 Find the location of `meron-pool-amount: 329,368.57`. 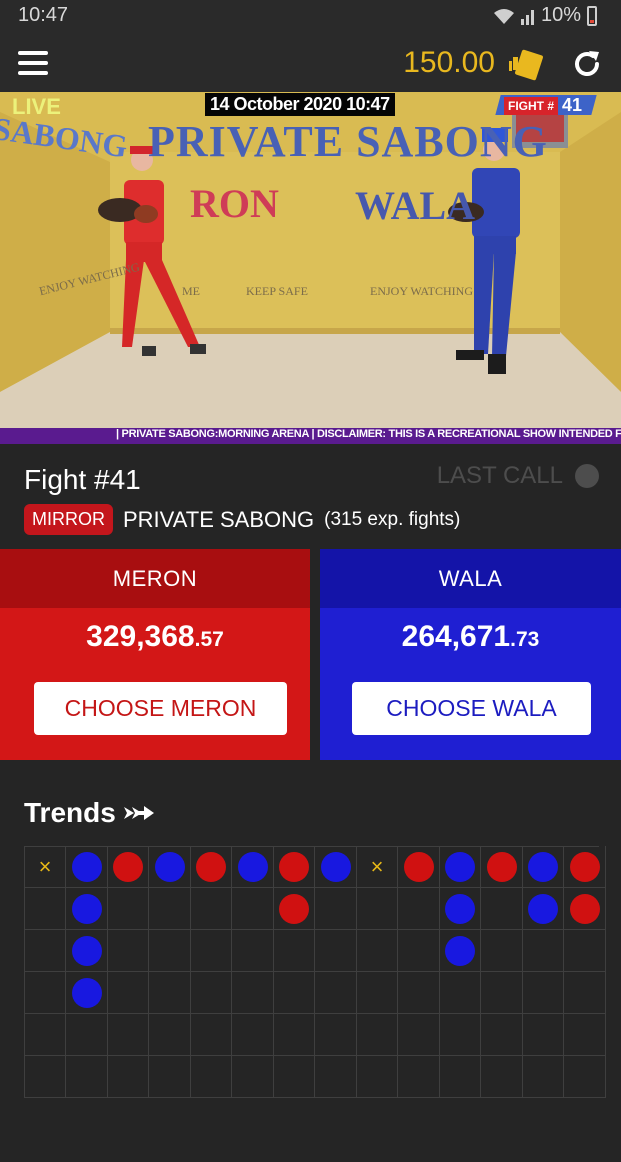

meron-pool-amount: 329,368.57 is located at coordinates (155, 637).